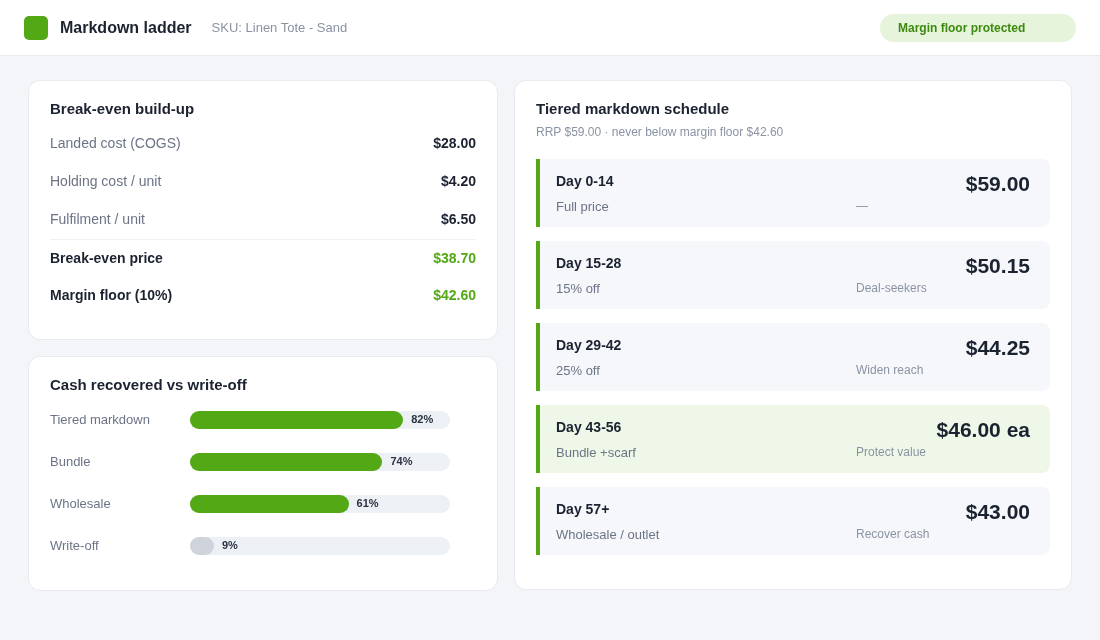  Describe the element at coordinates (230, 546) in the screenshot. I see `bar-value: 9%` at that location.